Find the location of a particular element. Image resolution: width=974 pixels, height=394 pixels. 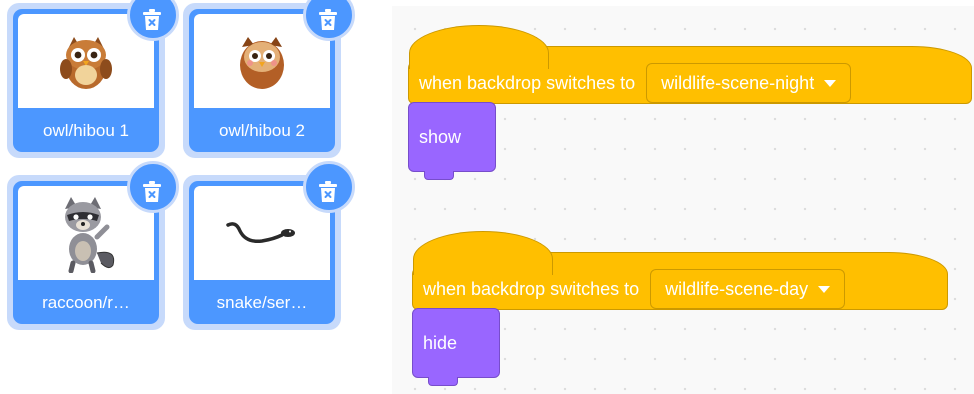

sprite-name: owl/hibou 1 is located at coordinates (85, 130).